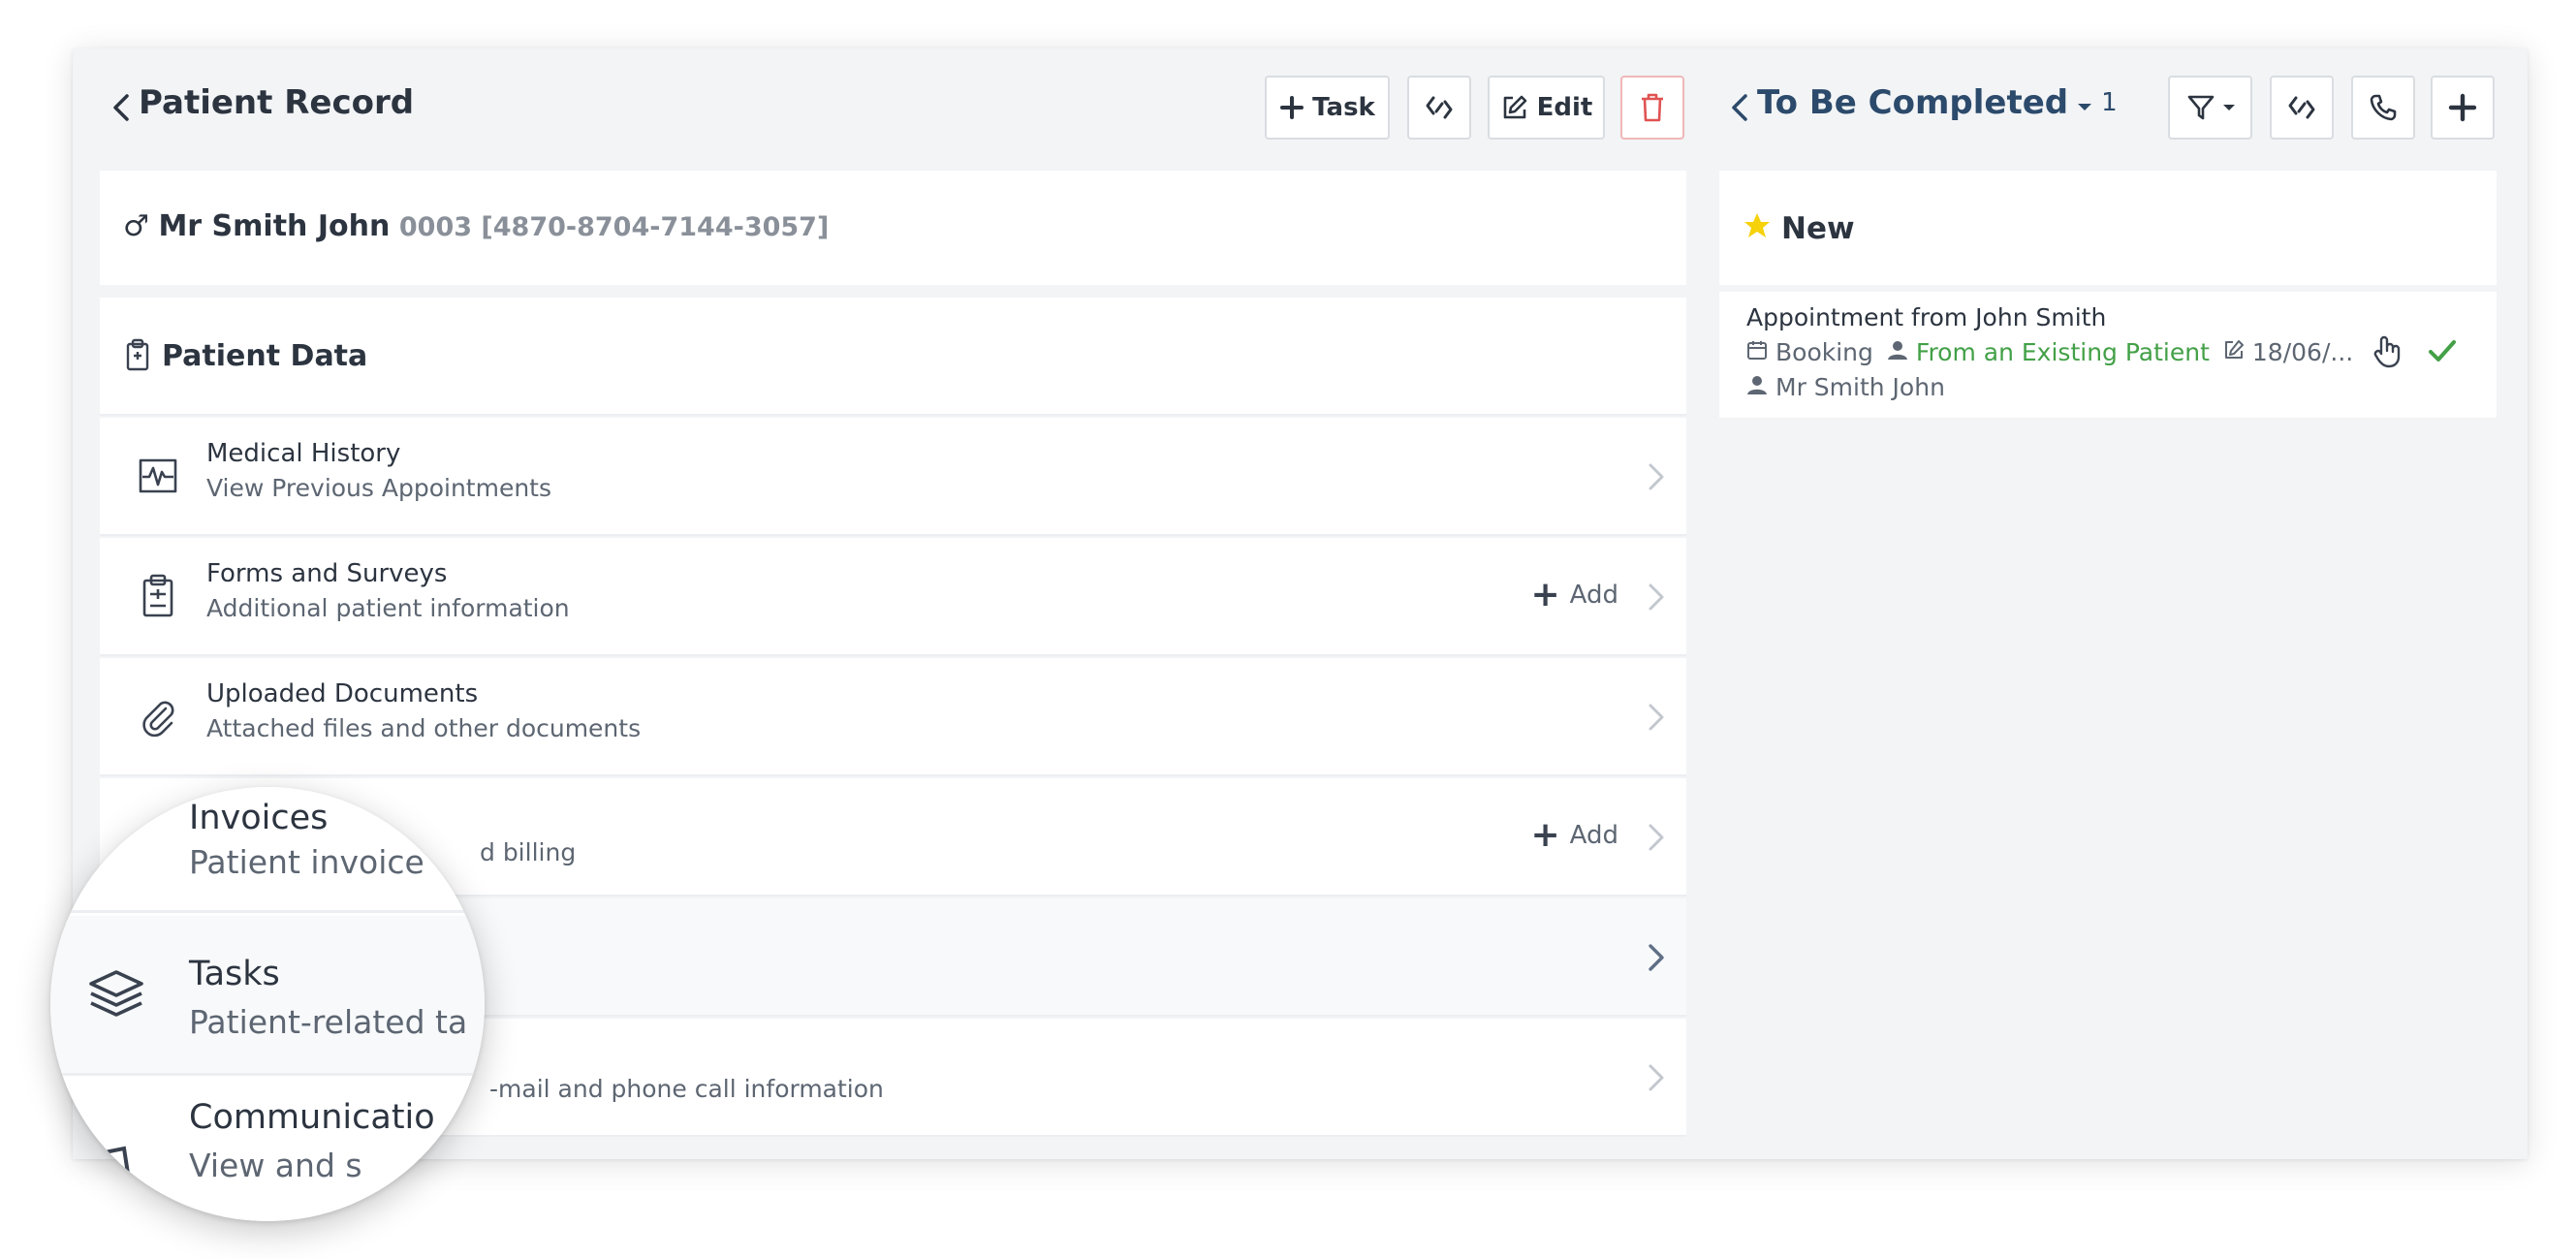 This screenshot has width=2576, height=1258. Describe the element at coordinates (91, 837) in the screenshot. I see `invoice-icon` at that location.